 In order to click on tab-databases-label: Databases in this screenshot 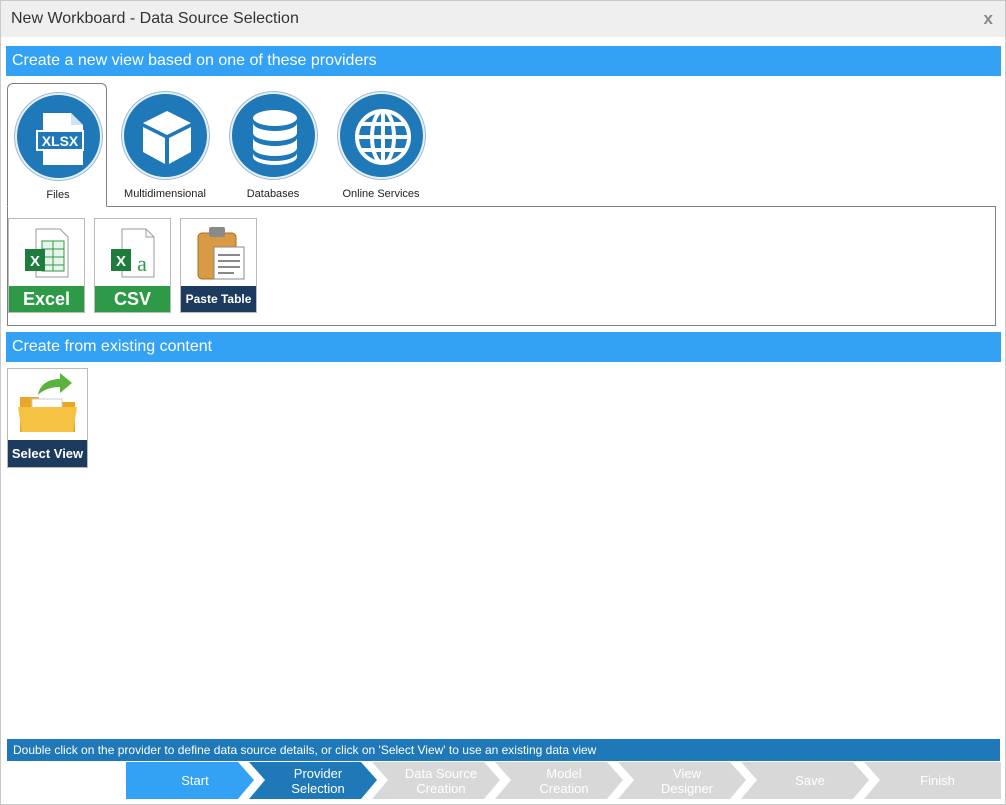, I will do `click(273, 194)`.